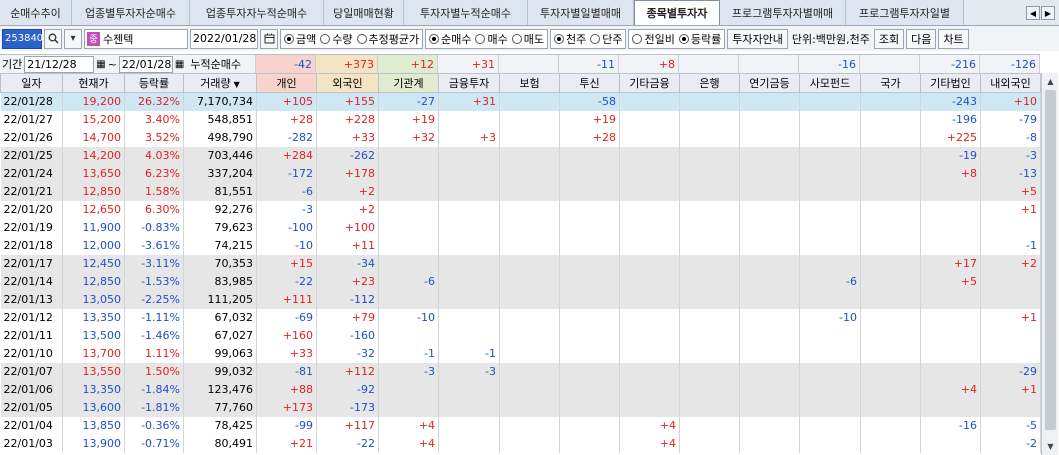 The image size is (1059, 455). What do you see at coordinates (953, 38) in the screenshot?
I see `chart-button: 차트` at bounding box center [953, 38].